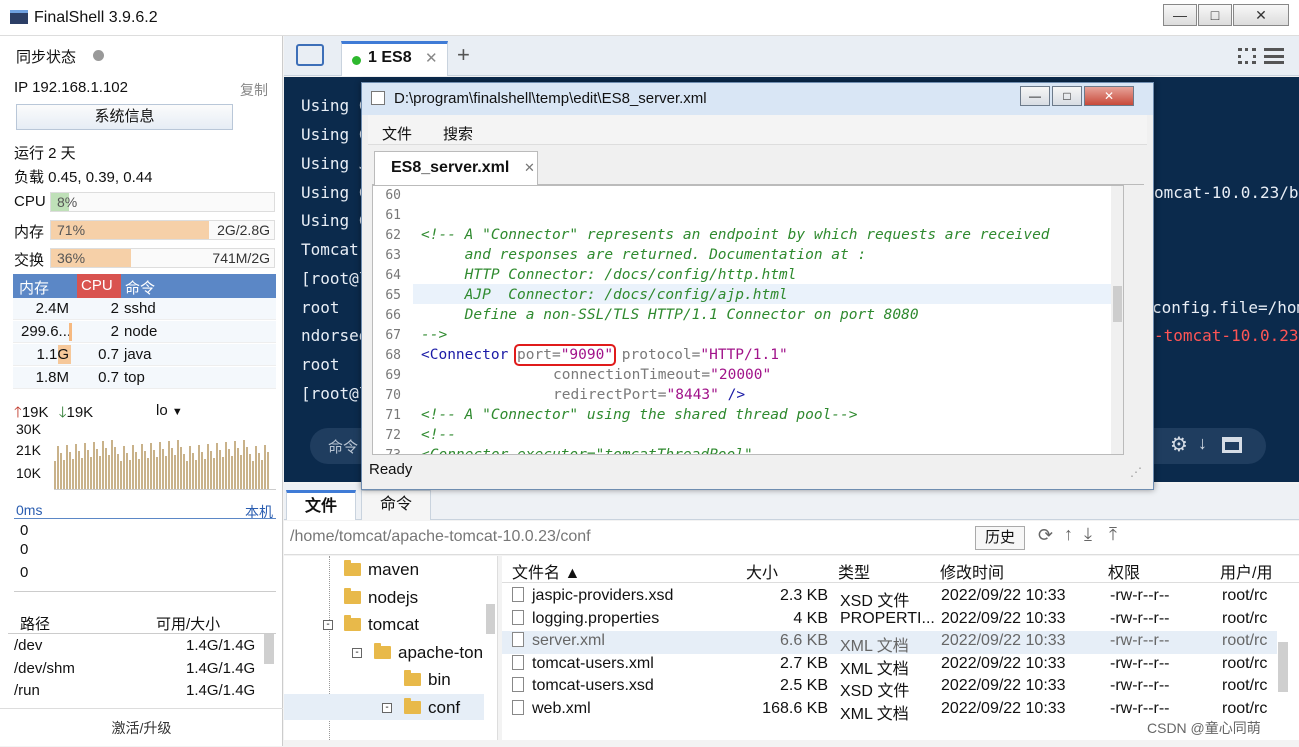  Describe the element at coordinates (463, 55) in the screenshot. I see `add-tab-button: +` at that location.